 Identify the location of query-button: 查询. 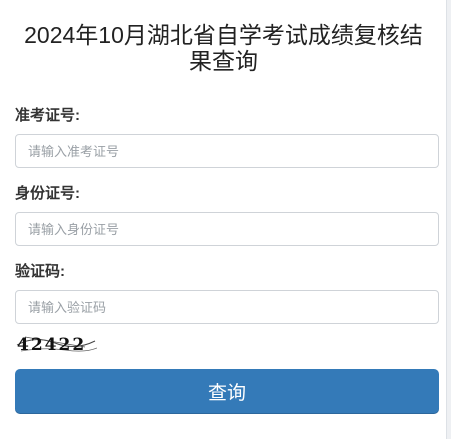
(227, 391).